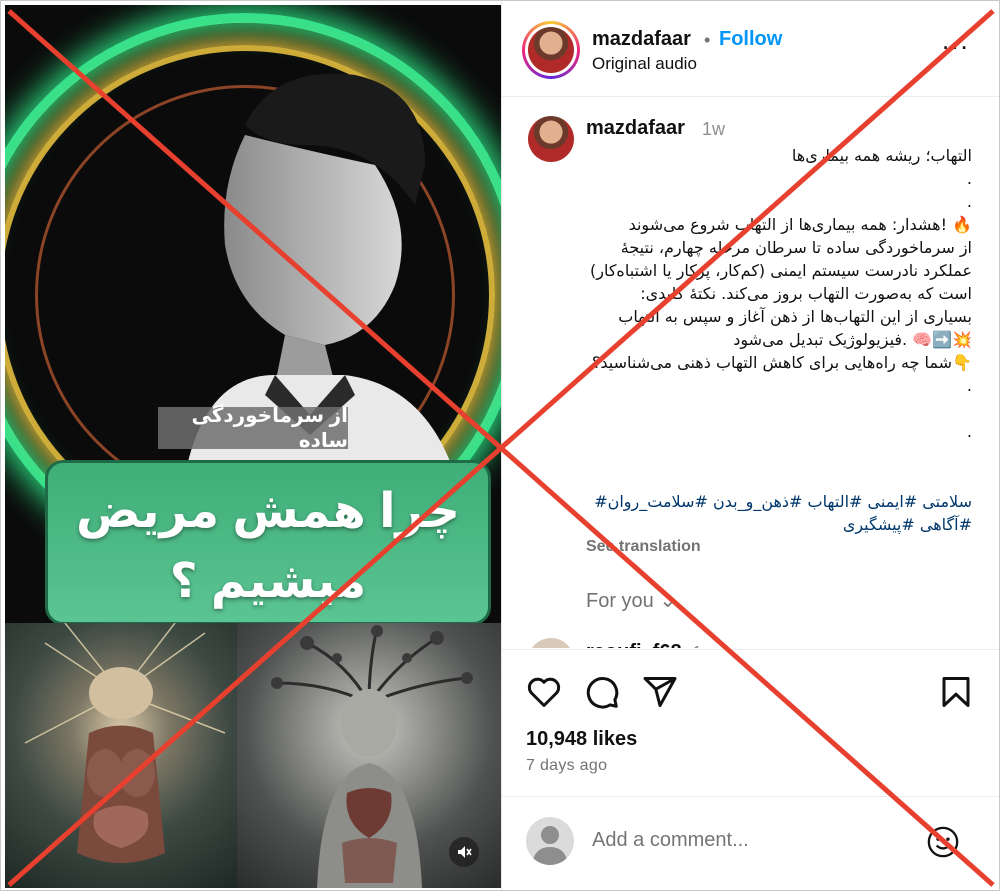 This screenshot has width=1000, height=891. I want to click on comment-icon, so click(602, 692).